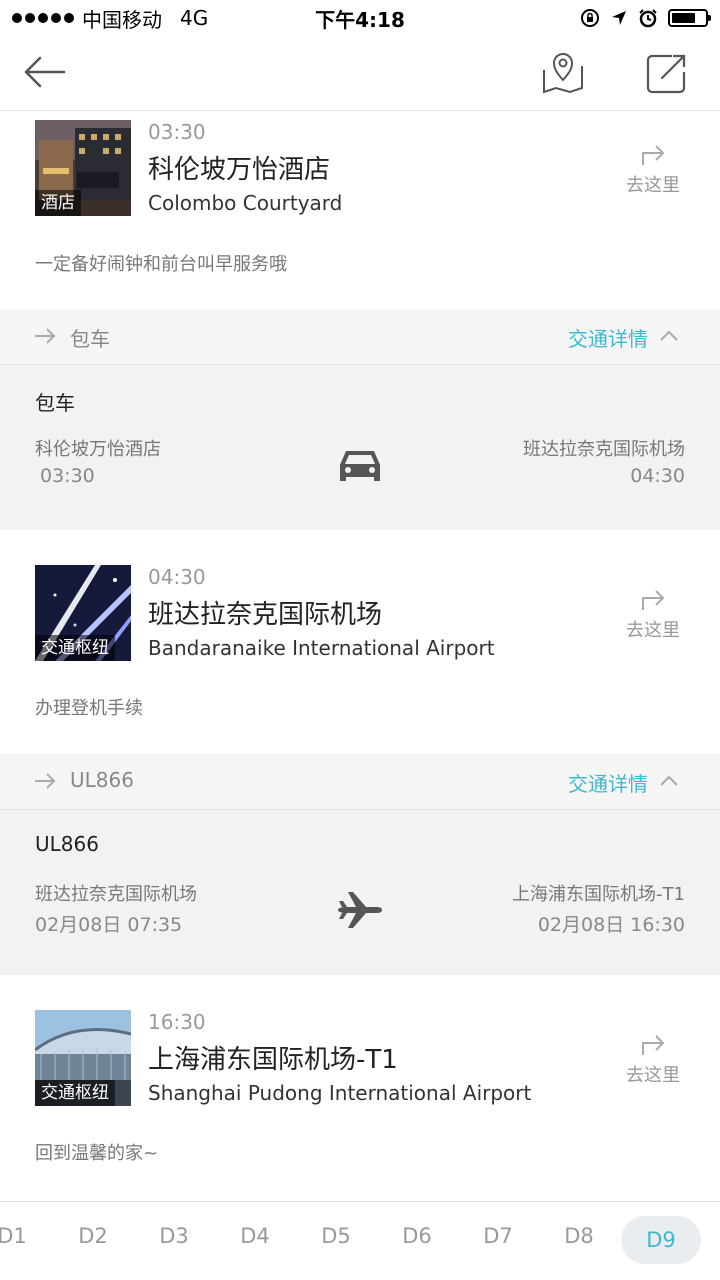  Describe the element at coordinates (619, 18) in the screenshot. I see `location-arrow-icon` at that location.